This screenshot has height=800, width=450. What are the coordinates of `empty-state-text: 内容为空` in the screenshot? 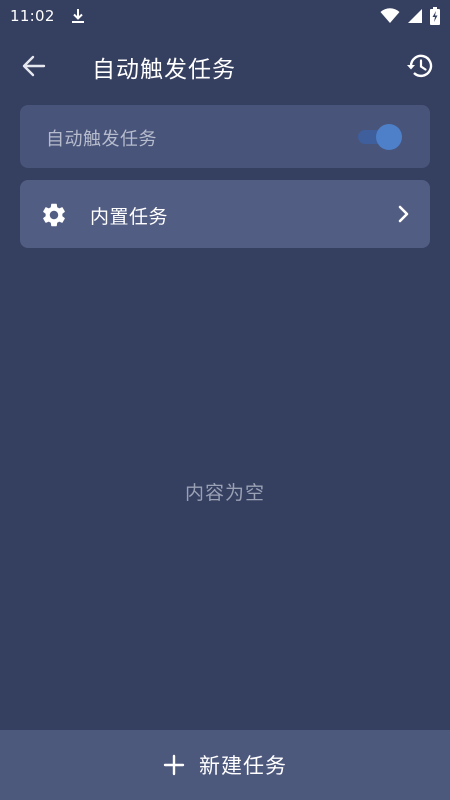 It's located at (224, 493).